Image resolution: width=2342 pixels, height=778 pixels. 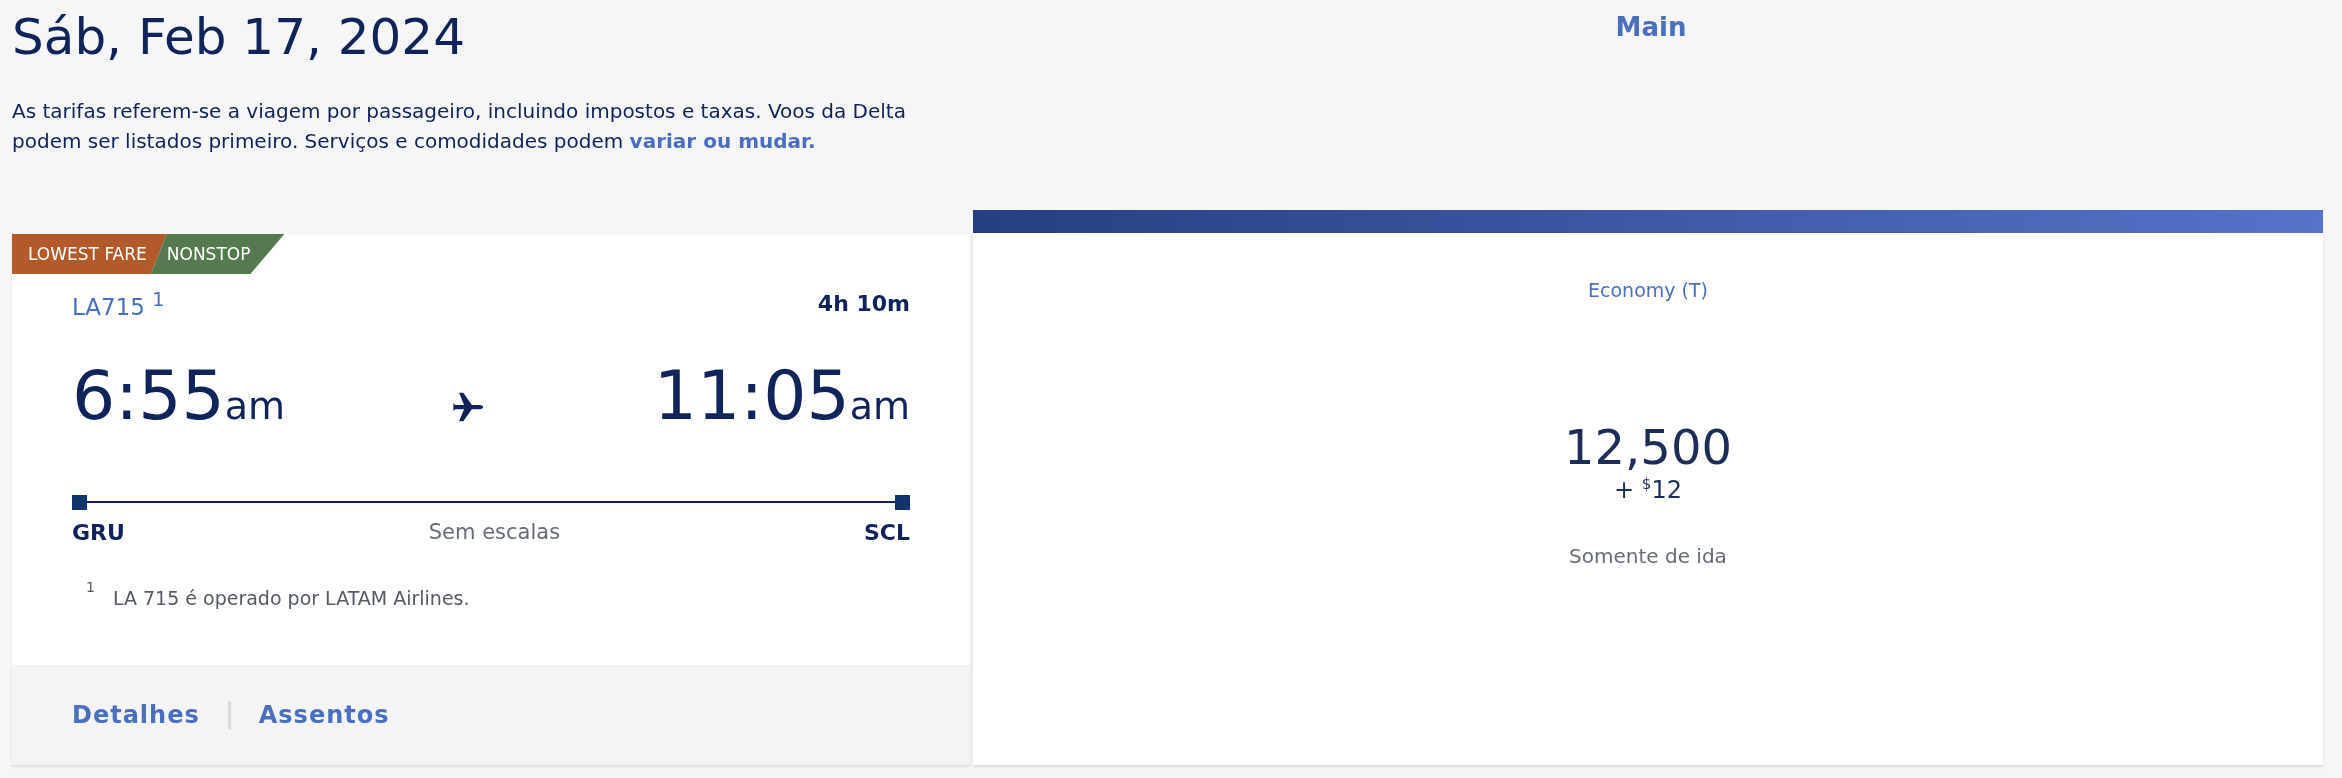 I want to click on origin-marker, so click(x=79, y=502).